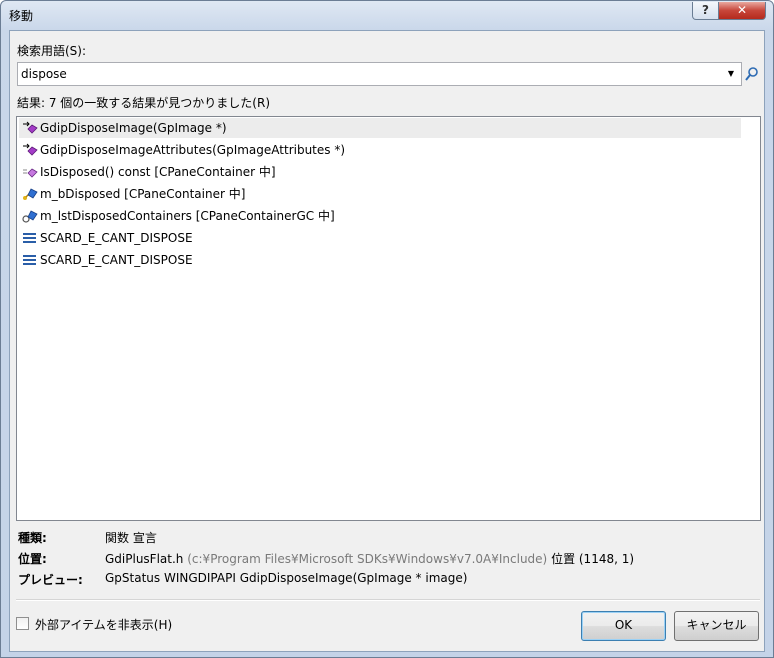  I want to click on list-item-label: GdipDisposeImage(GpImage *), so click(133, 128).